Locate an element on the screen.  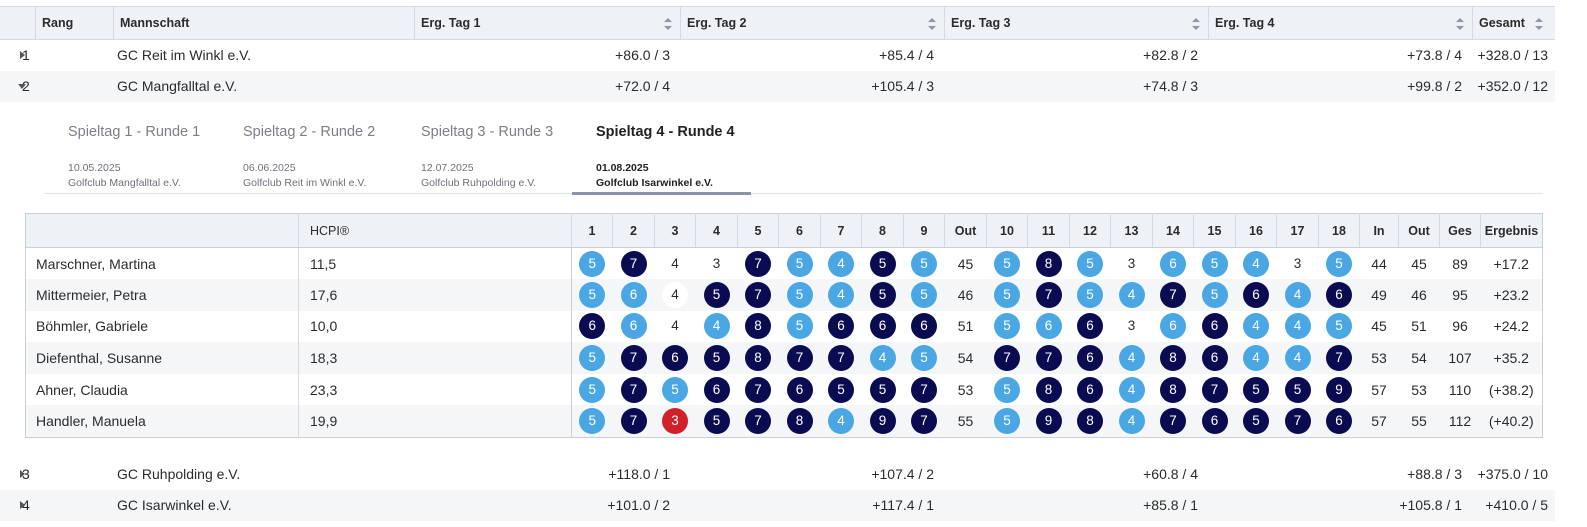
team-name: GC Reit im Winkl e.V. is located at coordinates (184, 55).